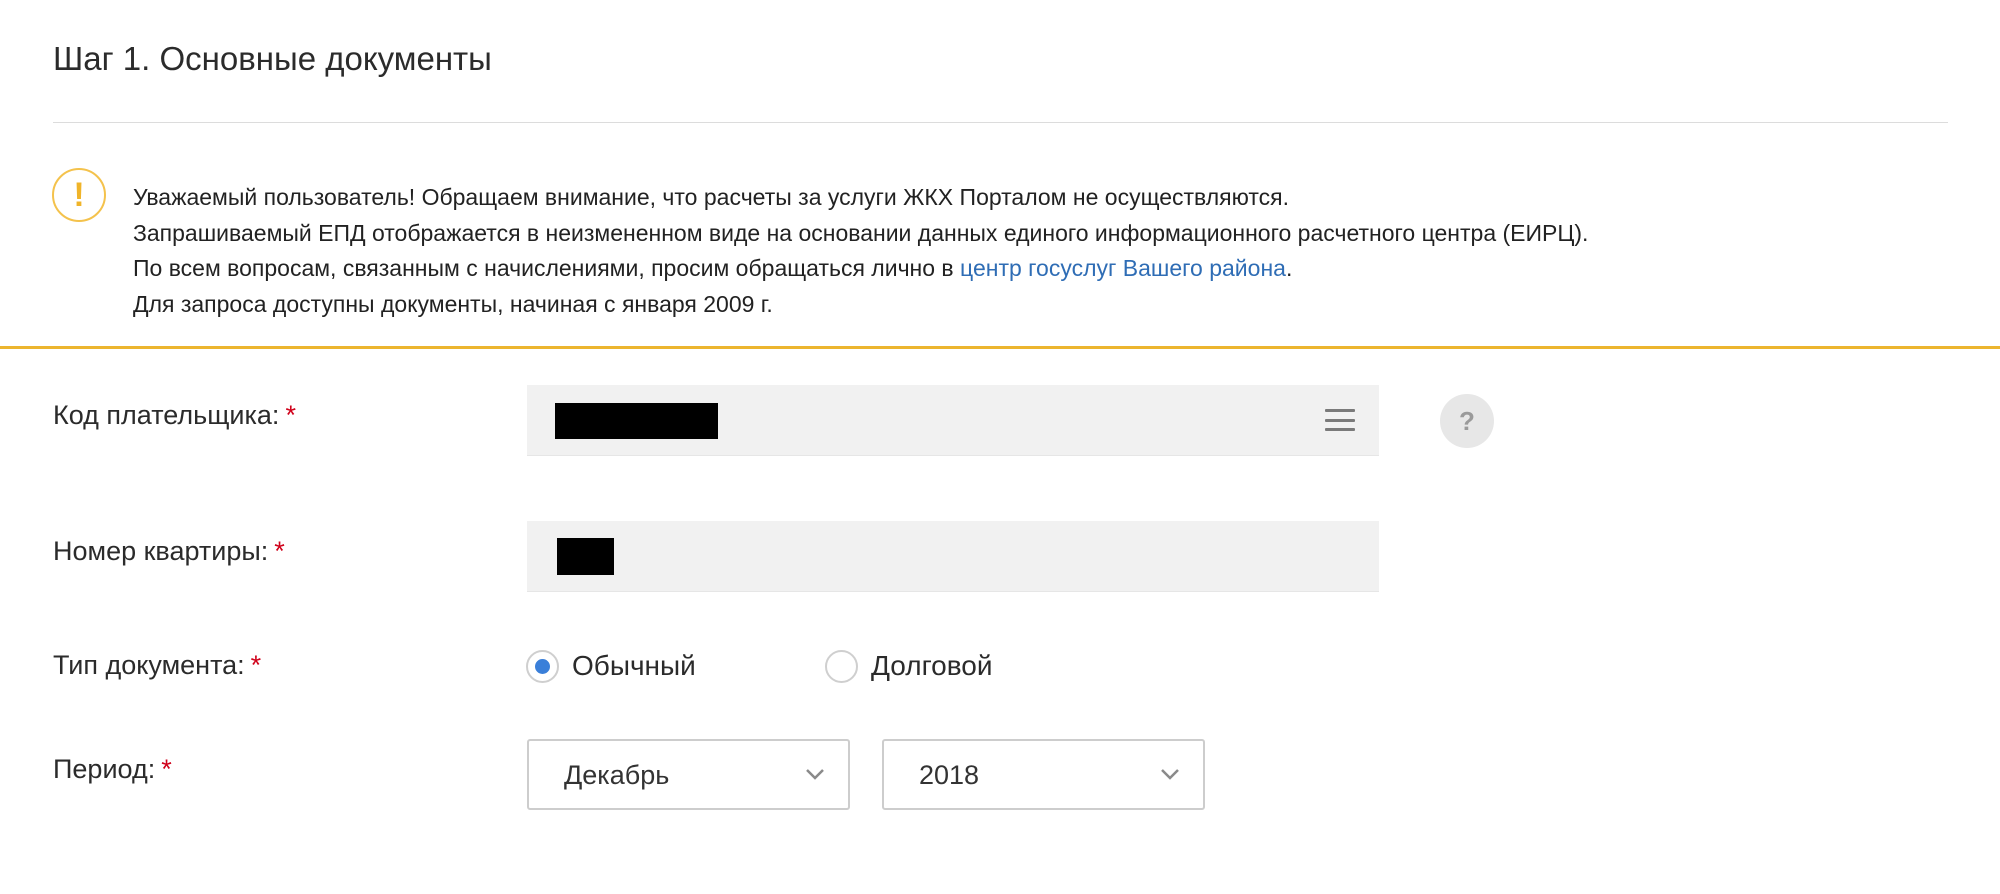  What do you see at coordinates (79, 195) in the screenshot?
I see `warning-icon: !` at bounding box center [79, 195].